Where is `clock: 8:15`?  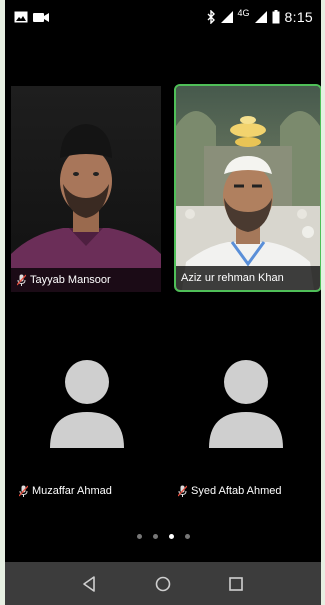 clock: 8:15 is located at coordinates (298, 17).